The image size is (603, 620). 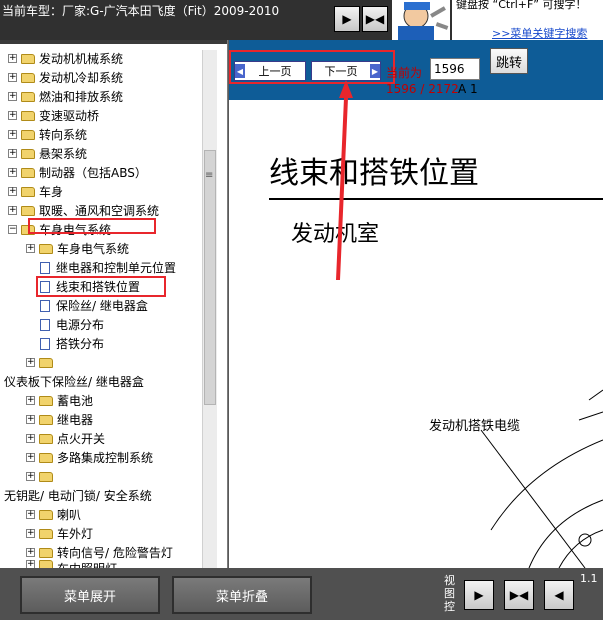 I want to click on split-arrows-icon: ▶◀, so click(x=519, y=595).